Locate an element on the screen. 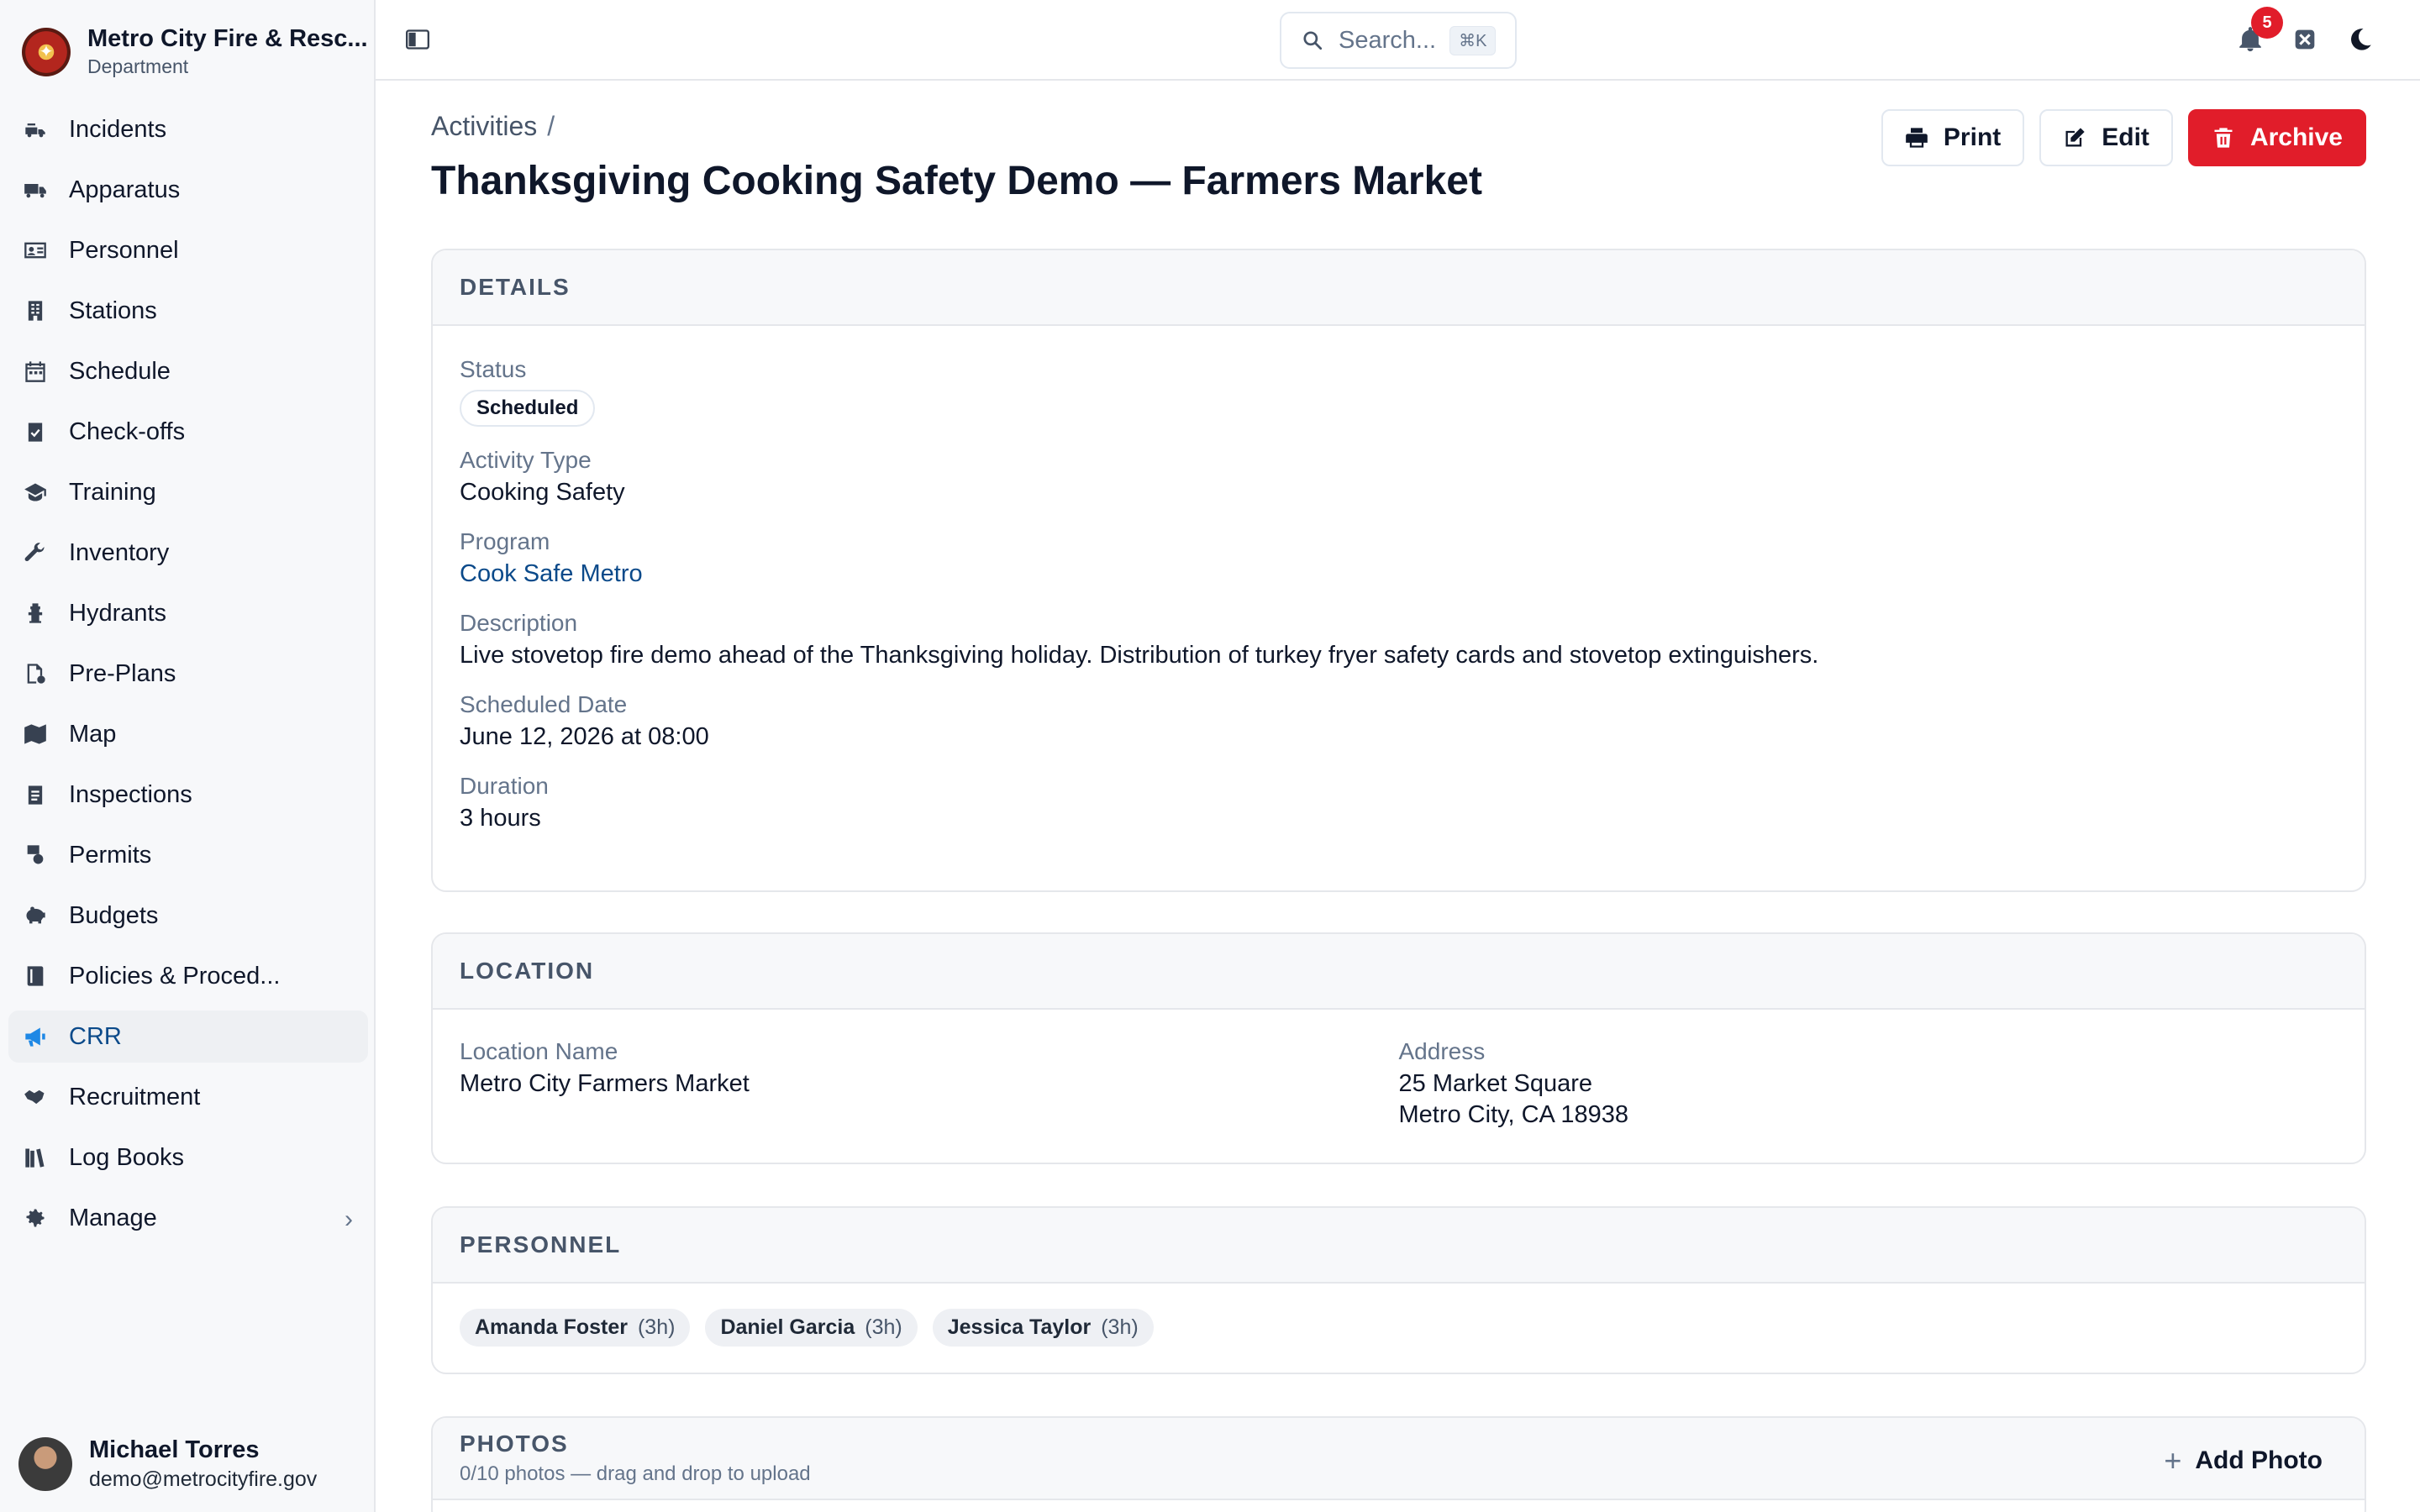 The height and width of the screenshot is (1512, 2420). sidebar-item-label: Budgets is located at coordinates (114, 915).